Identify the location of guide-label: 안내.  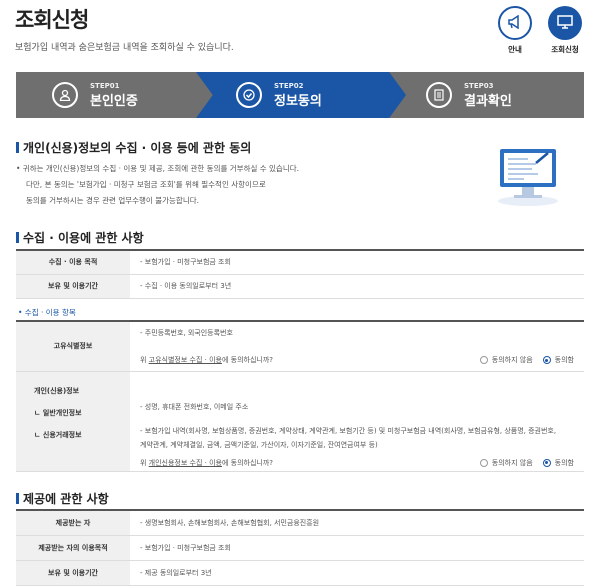
(515, 49).